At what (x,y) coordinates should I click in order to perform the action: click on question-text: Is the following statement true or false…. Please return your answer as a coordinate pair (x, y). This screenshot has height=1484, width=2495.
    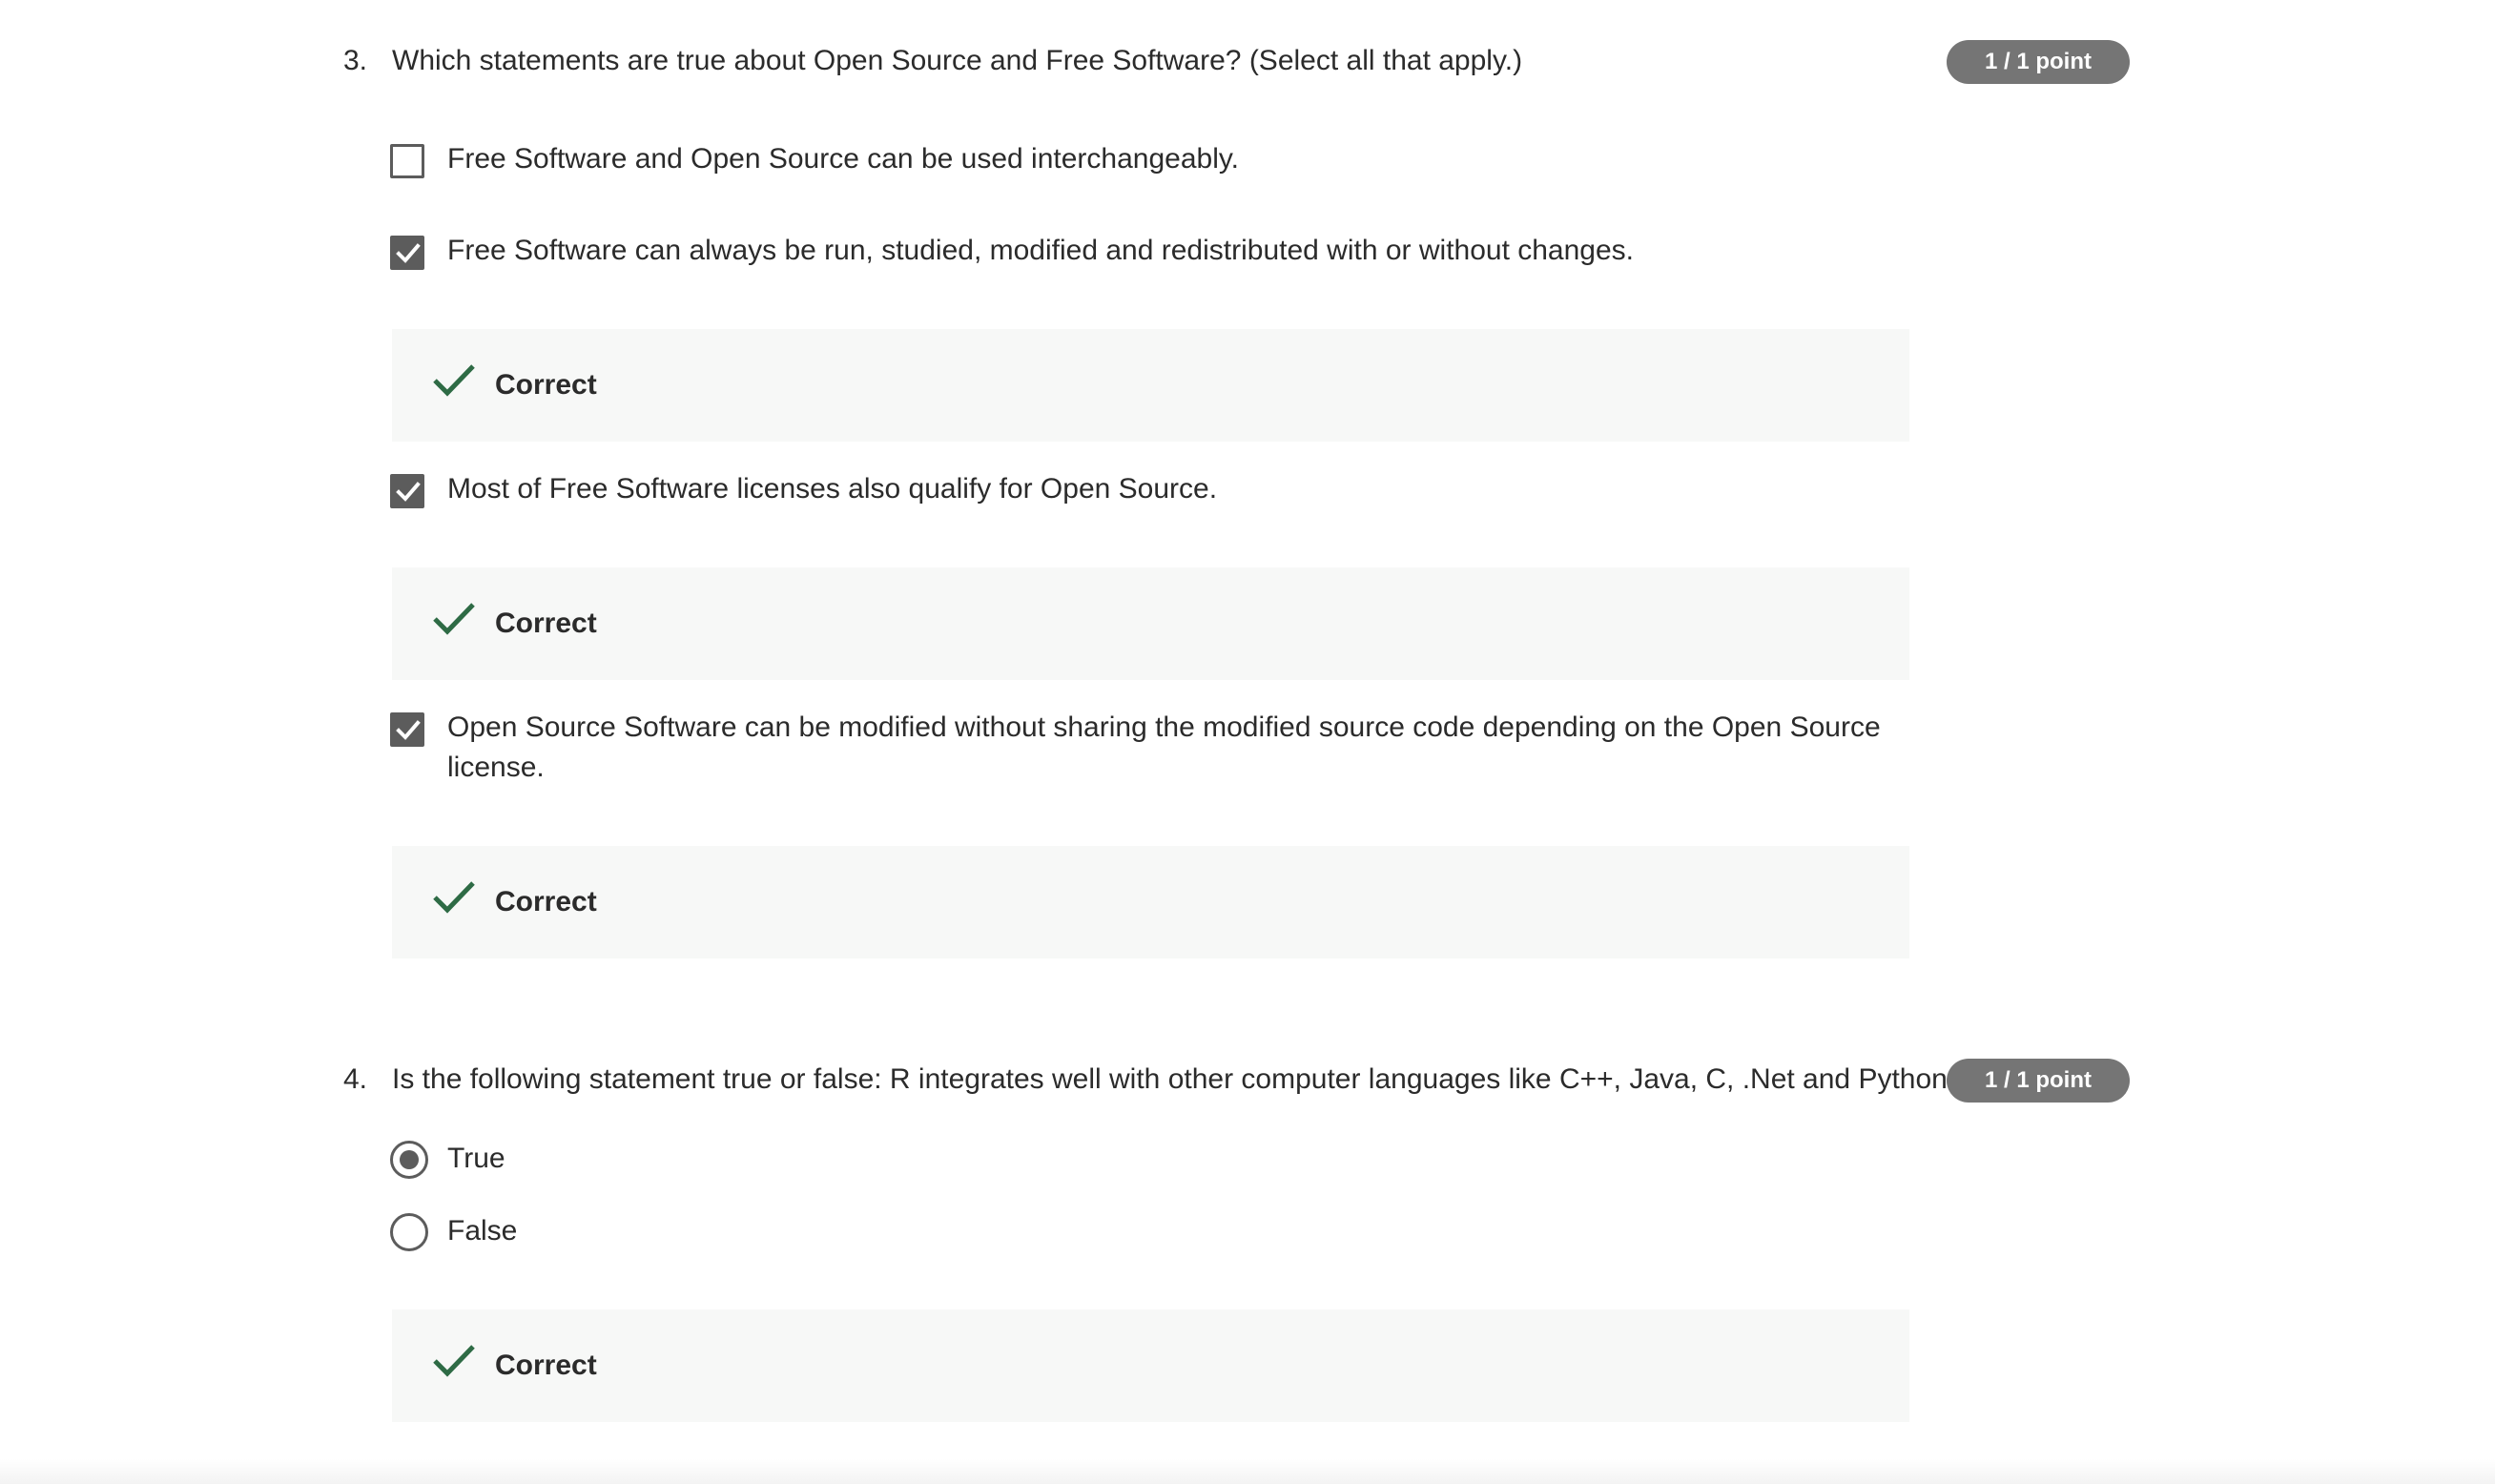
    Looking at the image, I should click on (1174, 1079).